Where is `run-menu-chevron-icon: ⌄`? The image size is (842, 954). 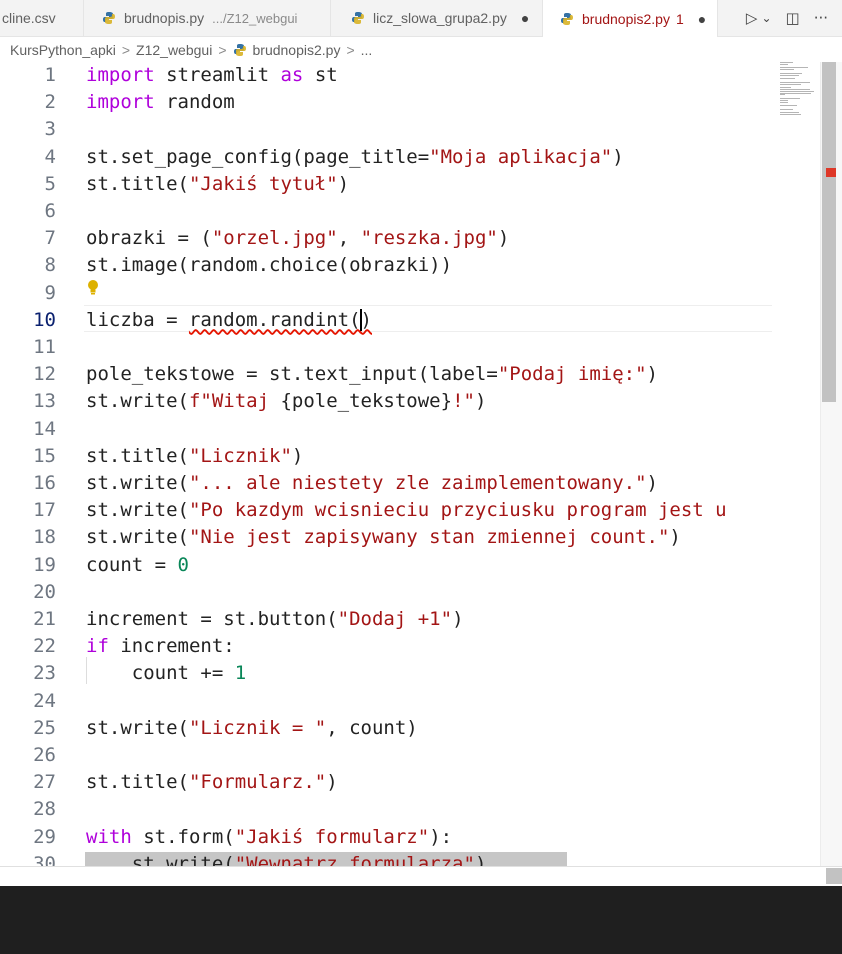
run-menu-chevron-icon: ⌄ is located at coordinates (766, 18).